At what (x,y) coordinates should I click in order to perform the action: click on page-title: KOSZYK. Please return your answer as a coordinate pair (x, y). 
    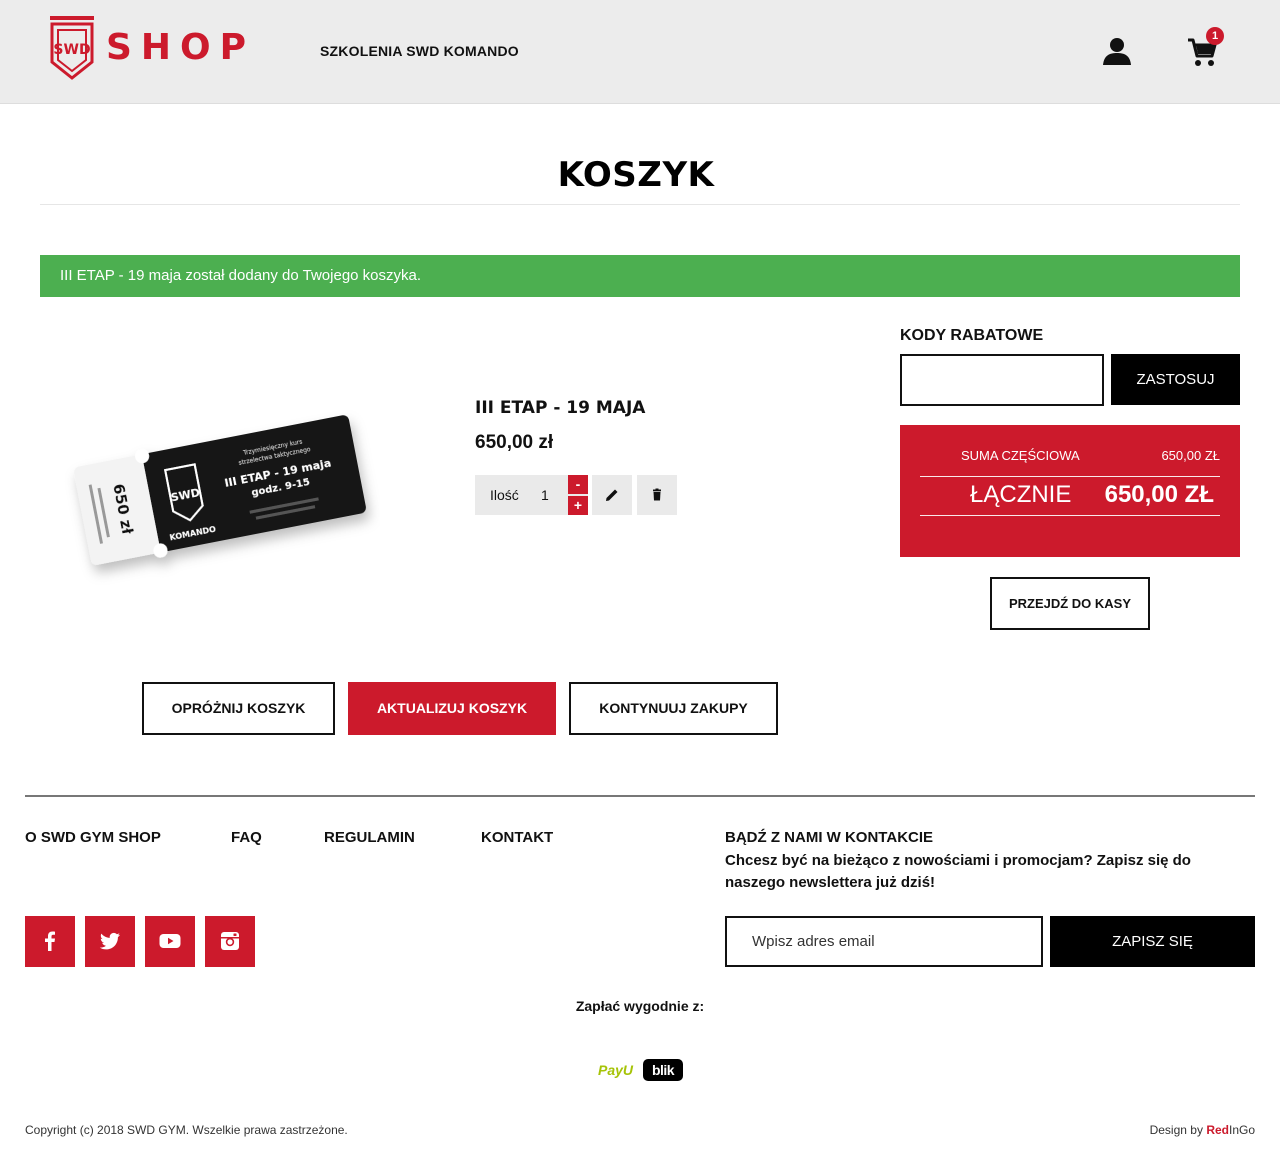
    Looking at the image, I should click on (636, 175).